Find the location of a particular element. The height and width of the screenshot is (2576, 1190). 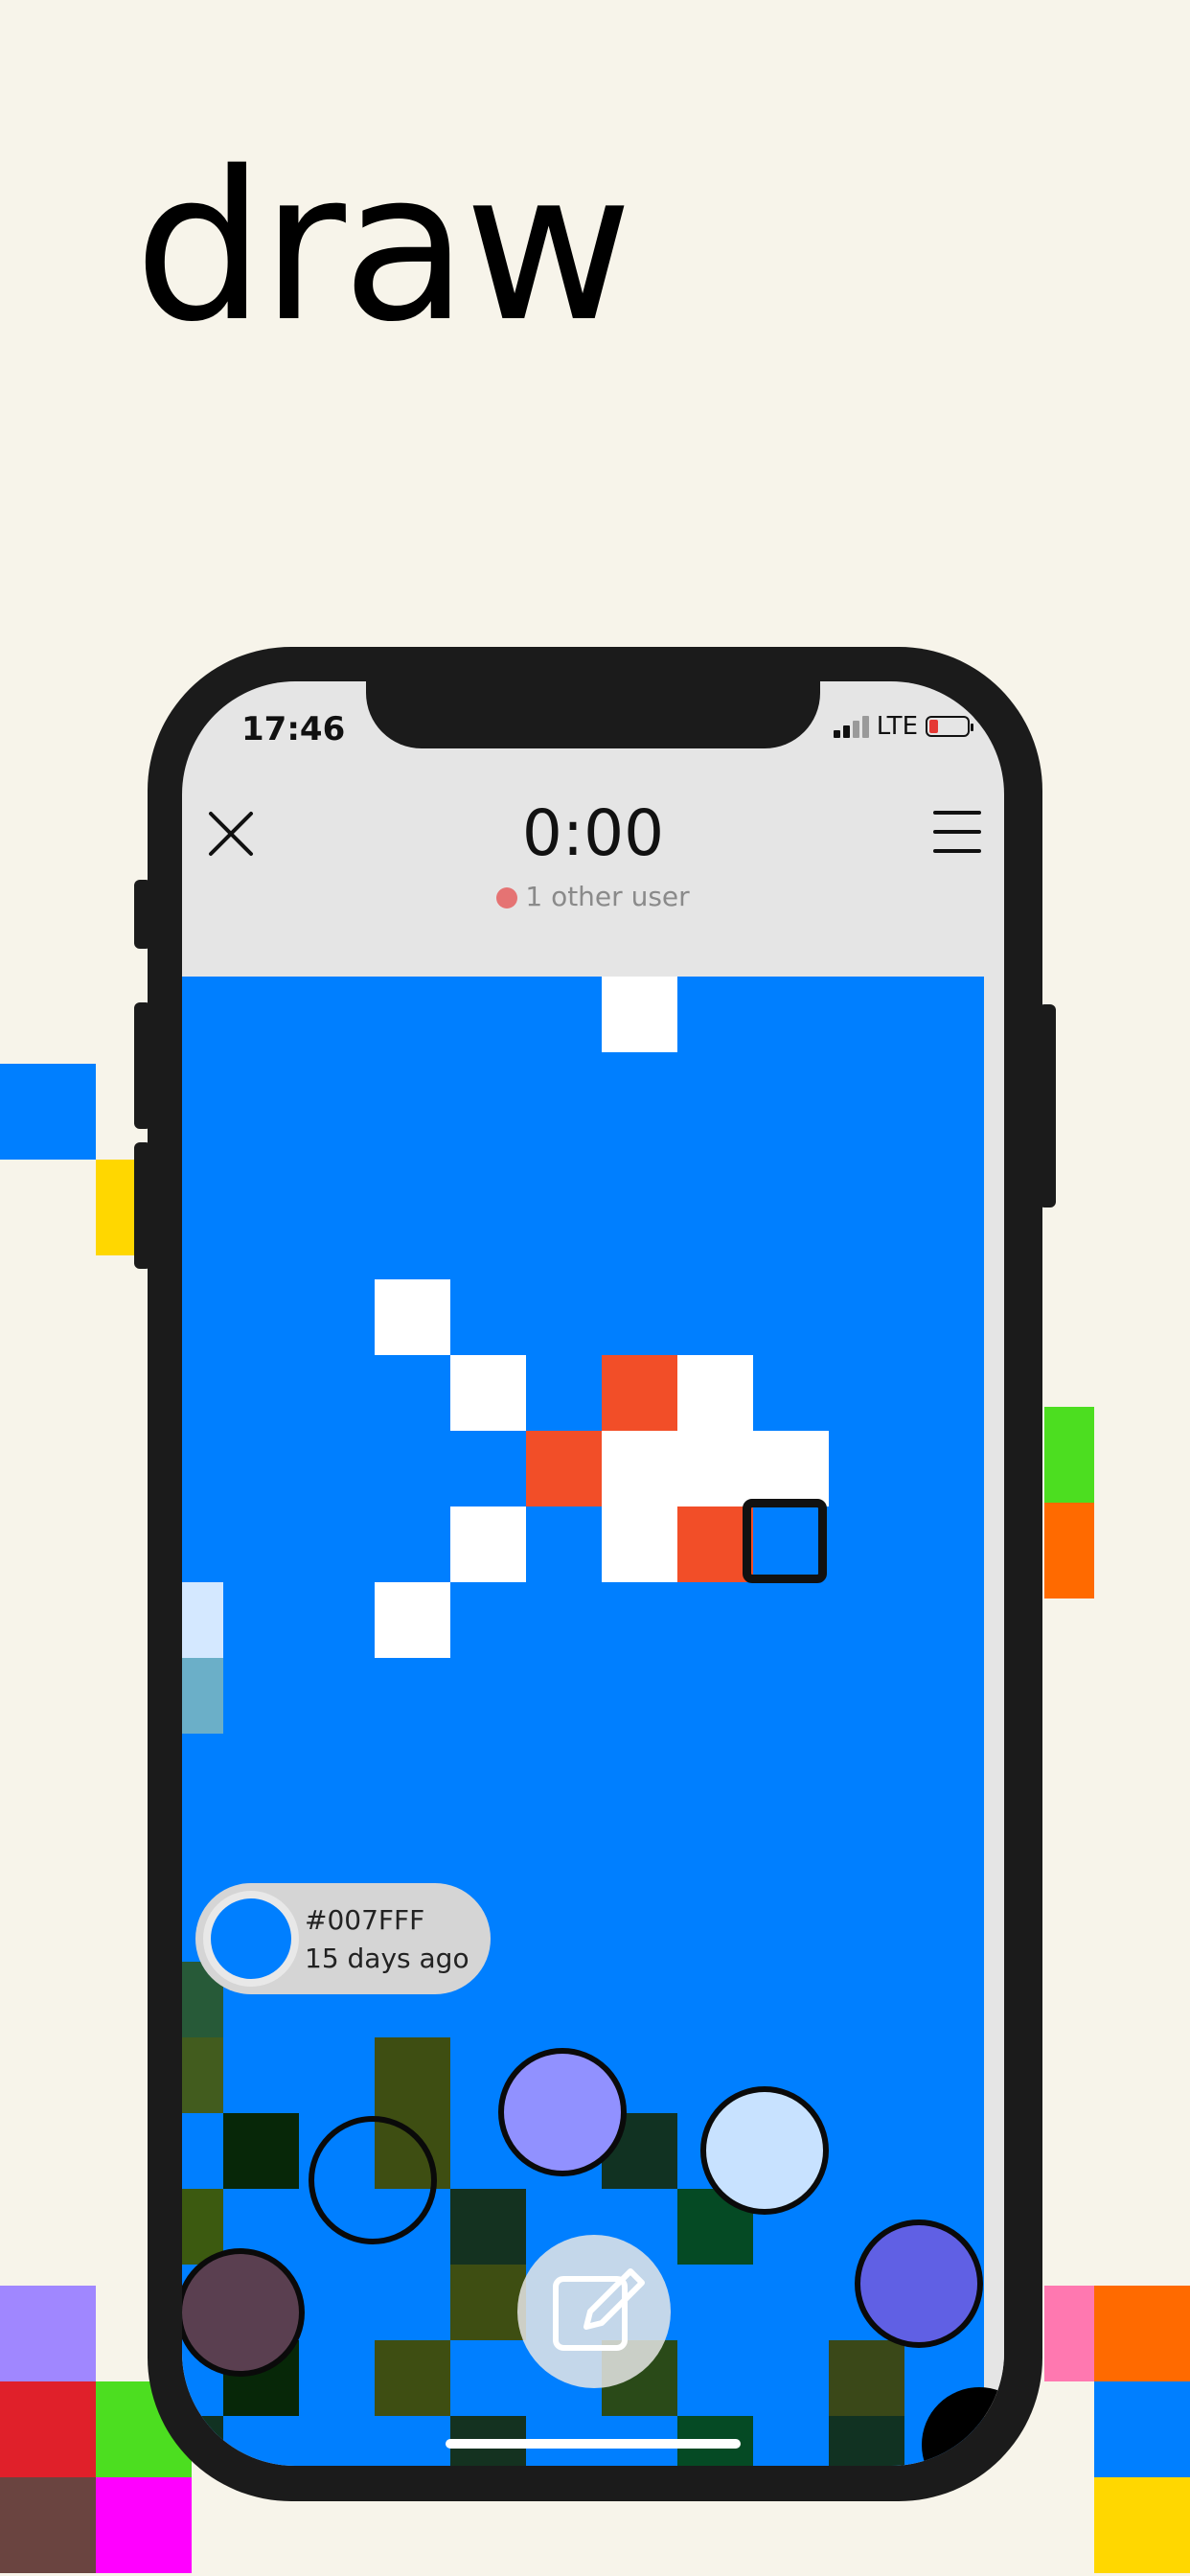

status-time: 17:46 is located at coordinates (294, 729).